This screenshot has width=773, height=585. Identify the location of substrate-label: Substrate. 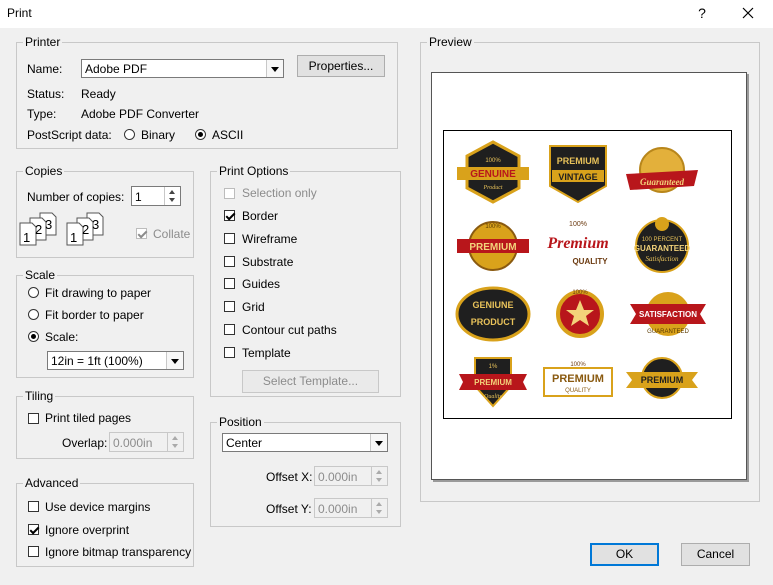
(268, 262).